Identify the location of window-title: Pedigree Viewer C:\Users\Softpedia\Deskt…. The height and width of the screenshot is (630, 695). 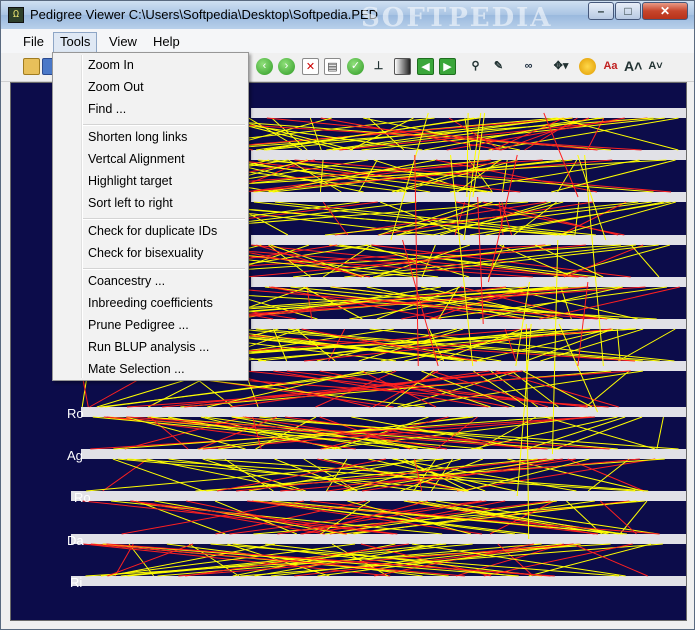
(204, 14).